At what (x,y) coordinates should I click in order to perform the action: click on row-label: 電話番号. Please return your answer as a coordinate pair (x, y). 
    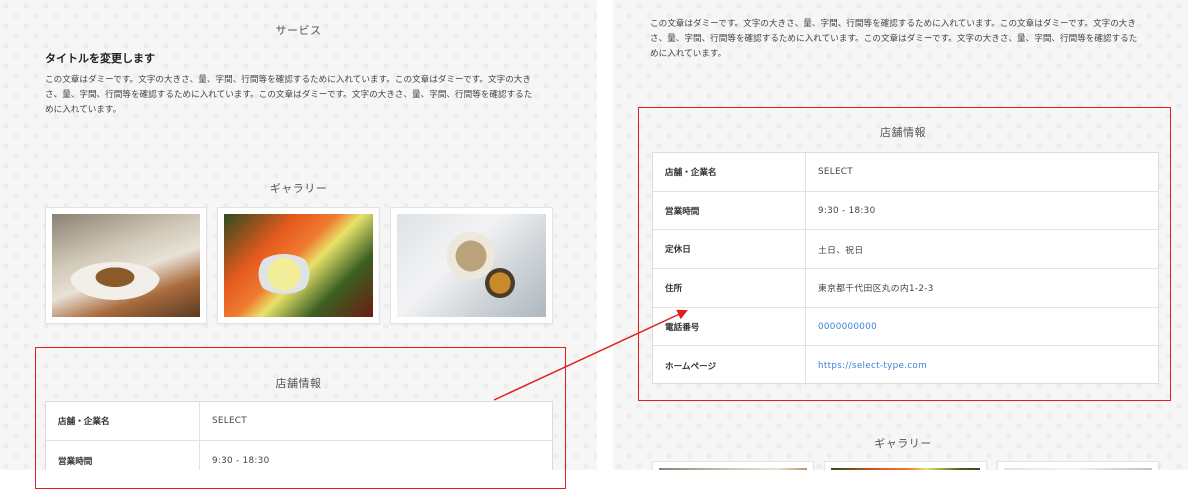
    Looking at the image, I should click on (729, 326).